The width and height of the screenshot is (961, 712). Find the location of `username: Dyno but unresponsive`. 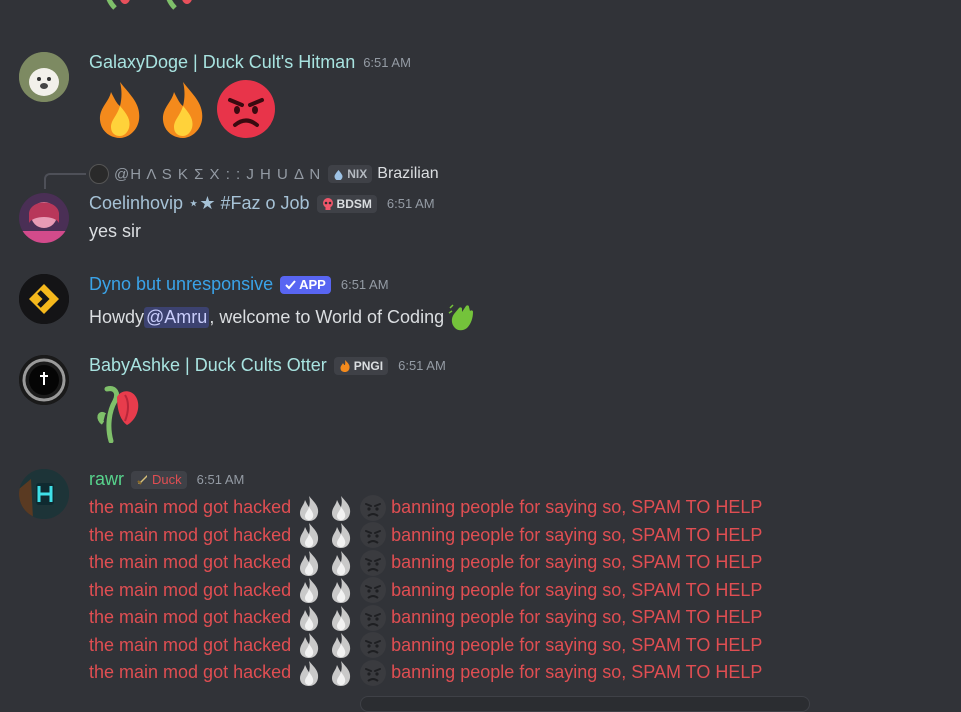

username: Dyno but unresponsive is located at coordinates (181, 284).